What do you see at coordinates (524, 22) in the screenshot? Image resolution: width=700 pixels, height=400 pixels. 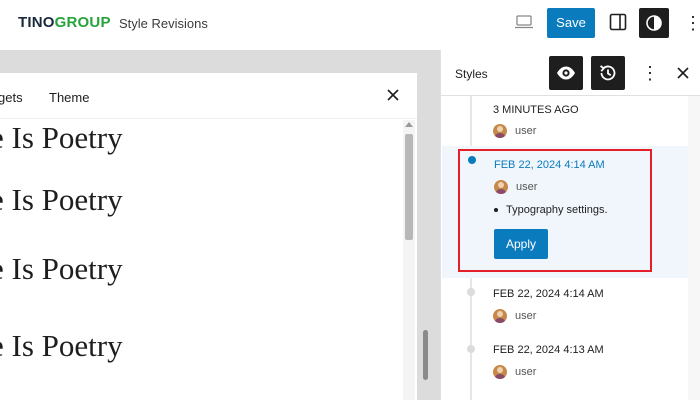 I see `desktop-device-icon` at bounding box center [524, 22].